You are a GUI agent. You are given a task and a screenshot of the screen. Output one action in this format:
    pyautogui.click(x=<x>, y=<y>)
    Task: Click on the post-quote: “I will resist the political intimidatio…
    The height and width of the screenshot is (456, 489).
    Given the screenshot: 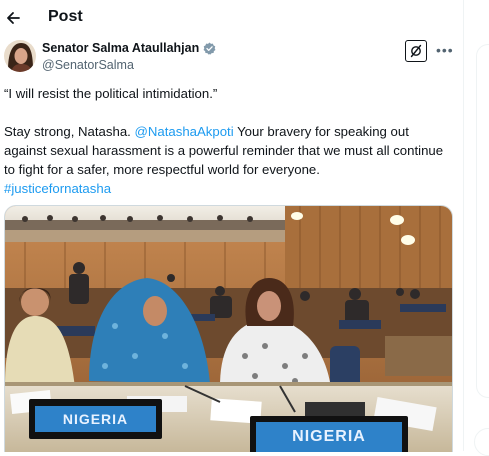 What is the action you would take?
    pyautogui.click(x=111, y=93)
    